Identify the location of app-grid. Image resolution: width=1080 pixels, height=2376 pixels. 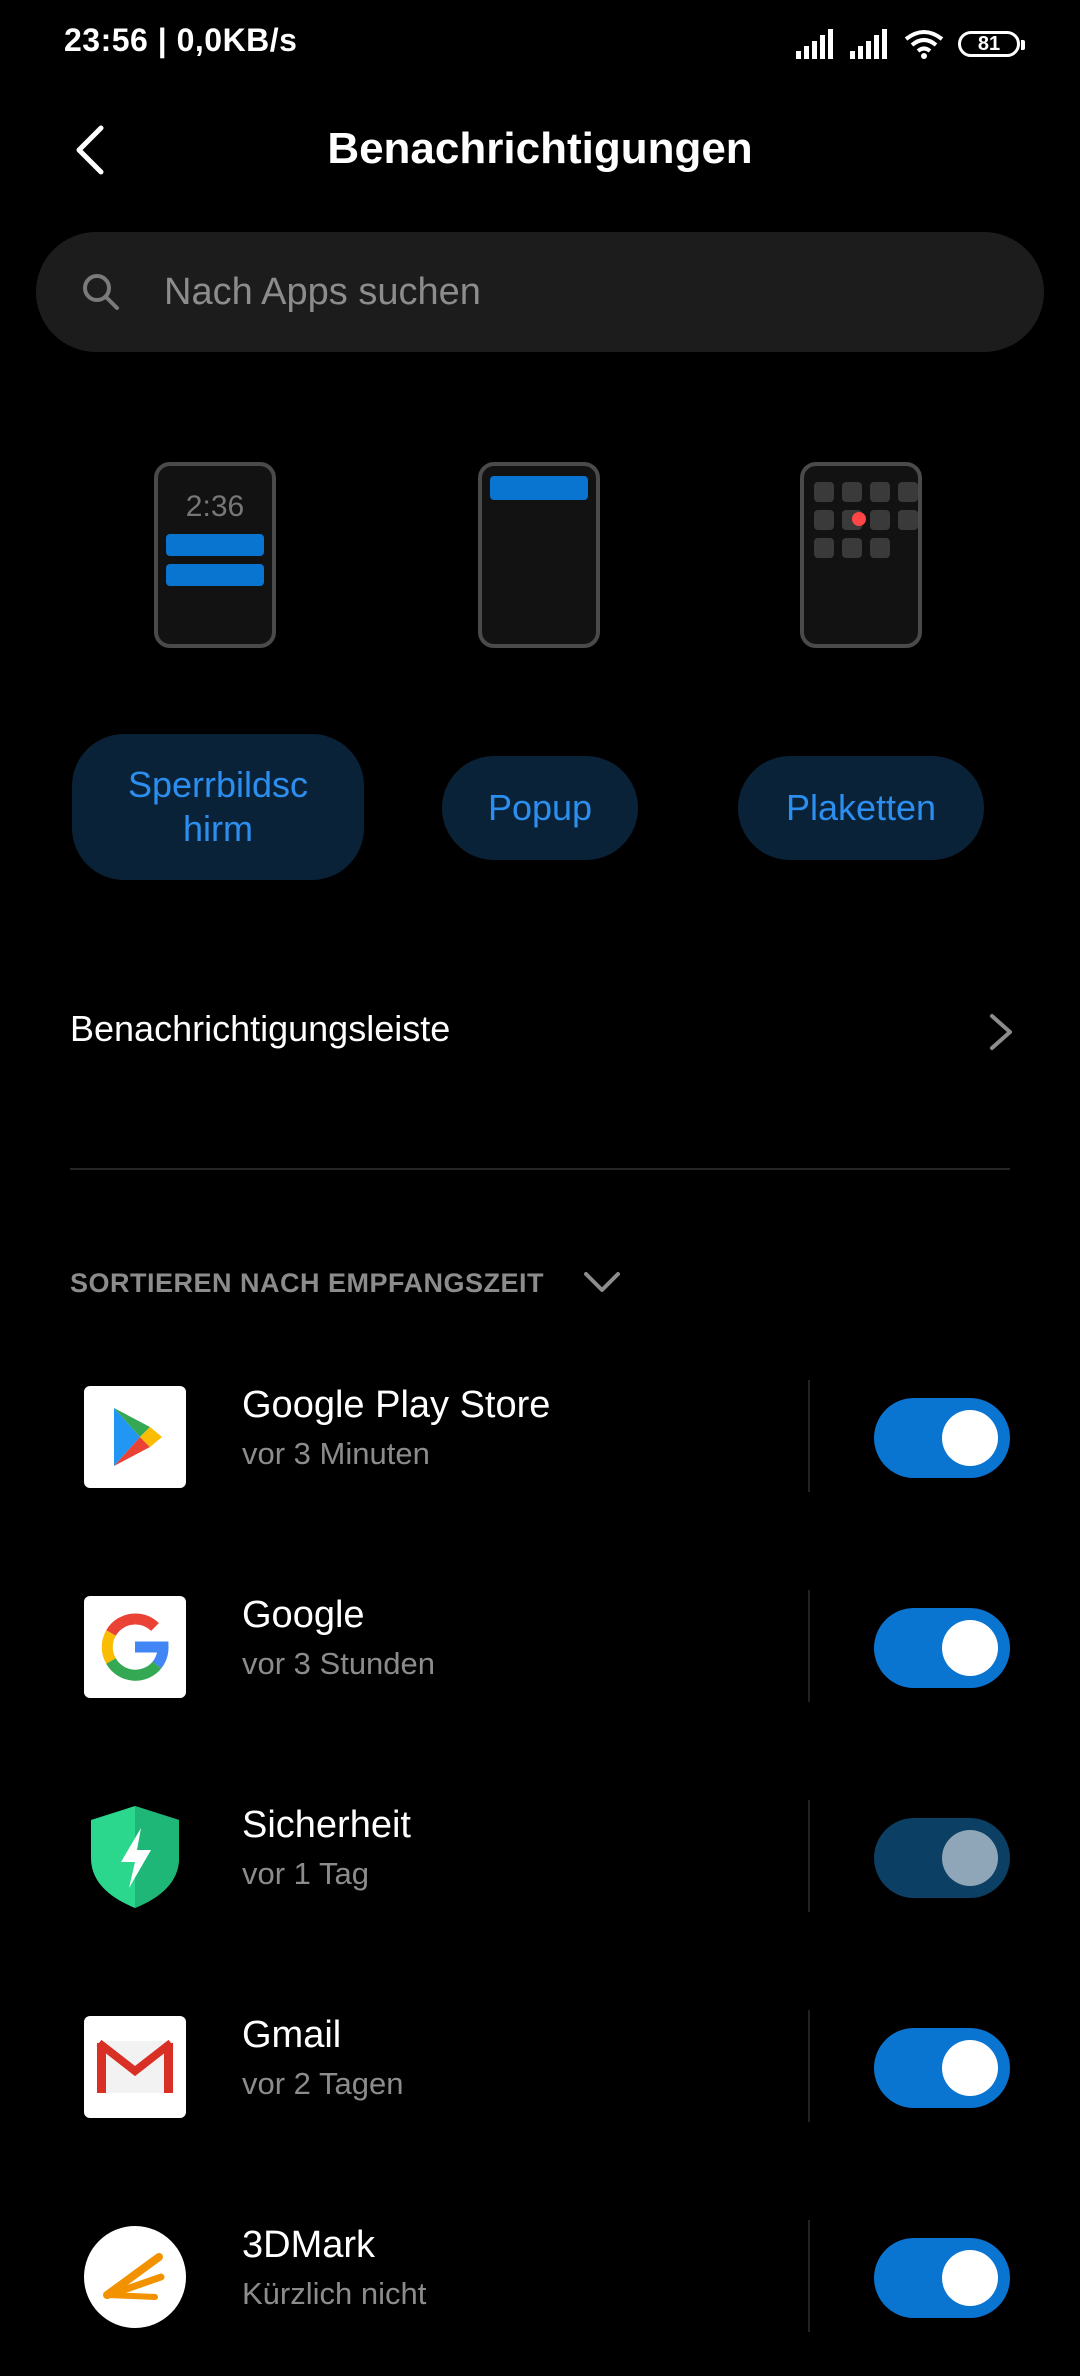
(866, 520).